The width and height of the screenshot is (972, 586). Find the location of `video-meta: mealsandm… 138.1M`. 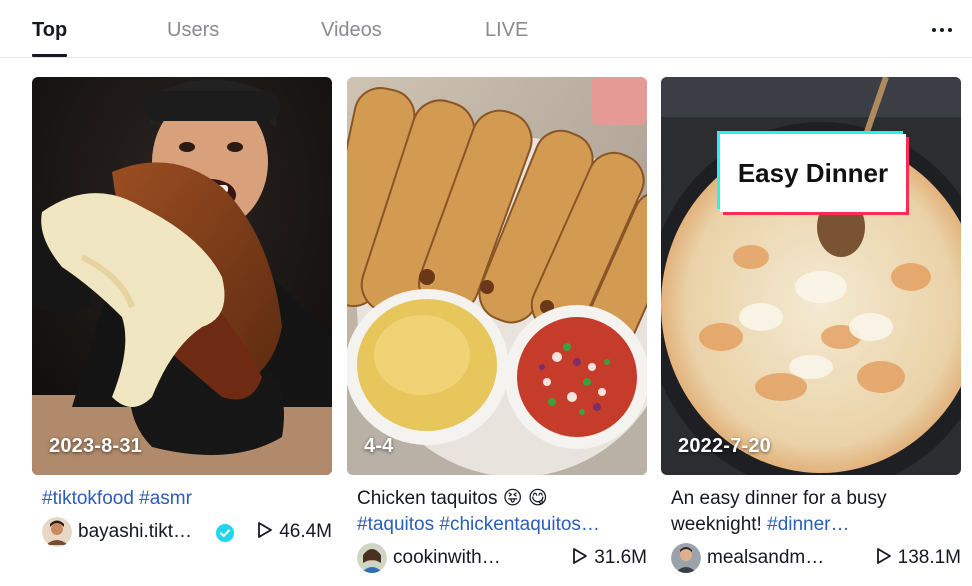

video-meta: mealsandm… 138.1M is located at coordinates (816, 559).